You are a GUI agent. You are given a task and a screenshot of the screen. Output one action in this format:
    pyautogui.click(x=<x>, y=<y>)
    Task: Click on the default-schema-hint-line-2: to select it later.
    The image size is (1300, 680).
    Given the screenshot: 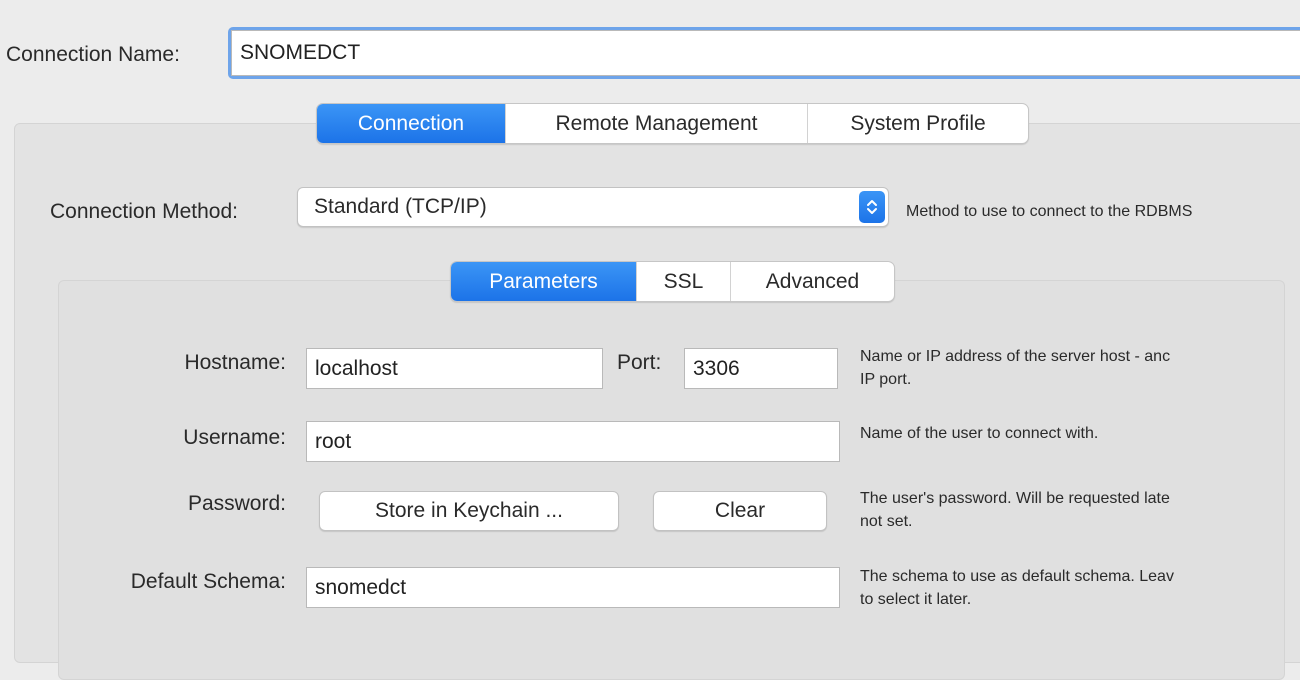 What is the action you would take?
    pyautogui.click(x=916, y=599)
    